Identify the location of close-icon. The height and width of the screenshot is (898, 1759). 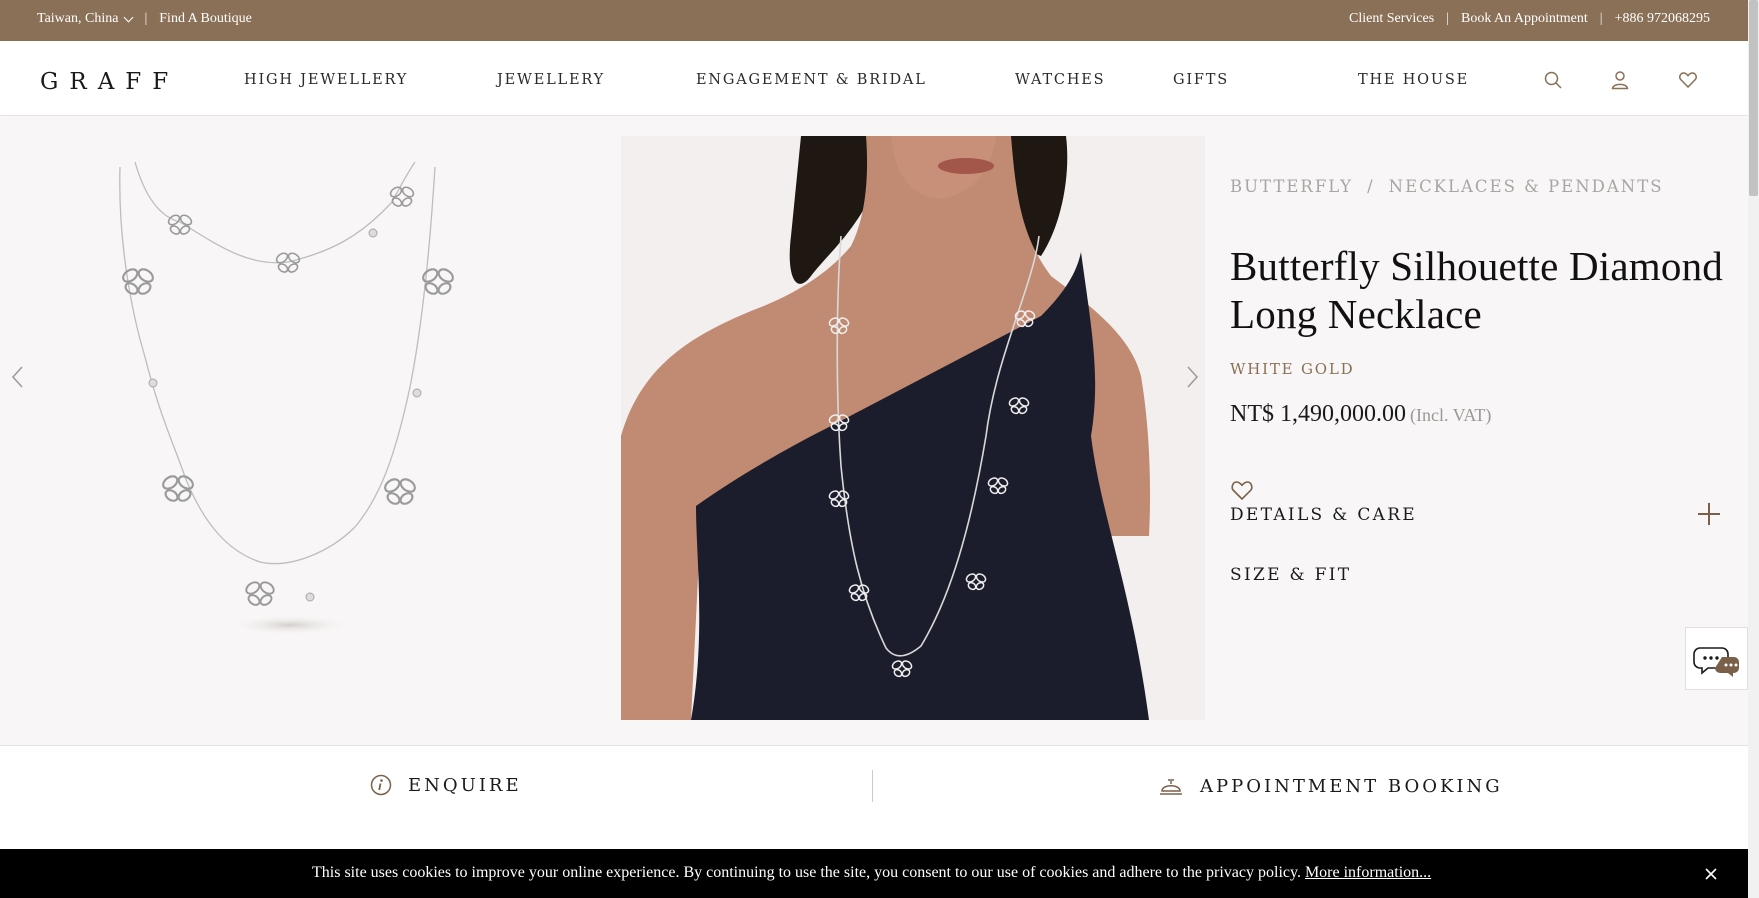
(1711, 874).